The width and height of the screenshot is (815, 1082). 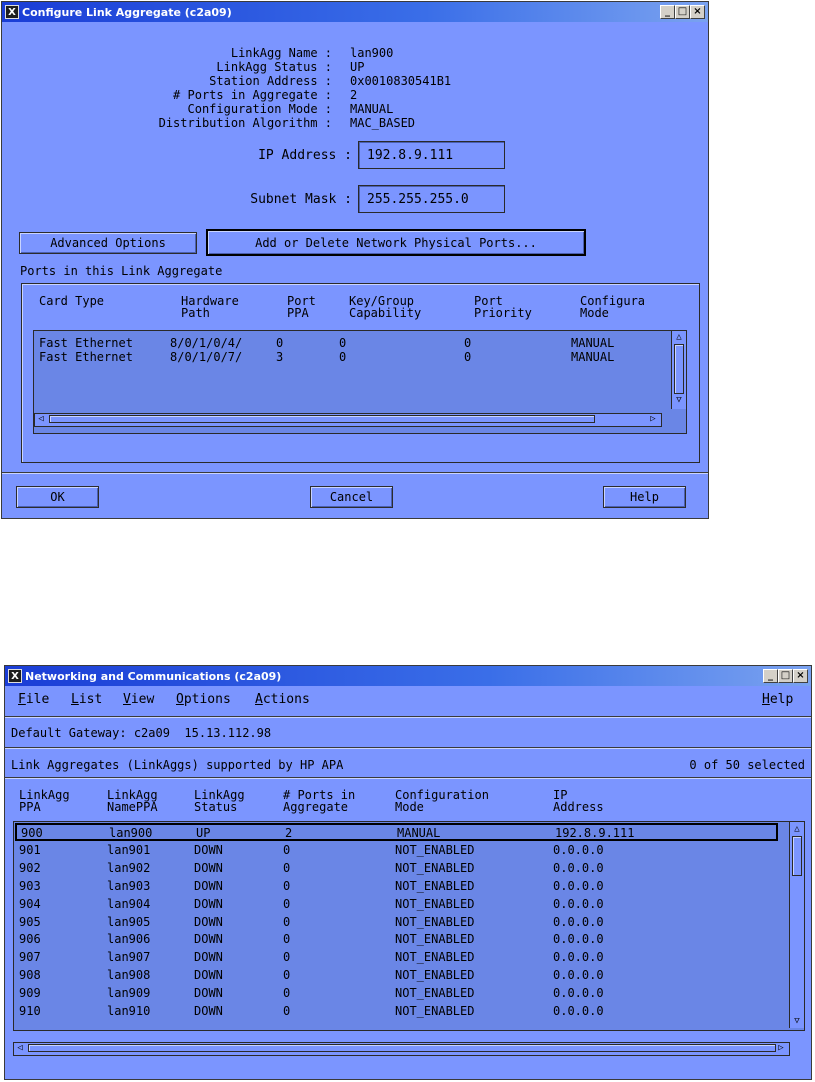 What do you see at coordinates (796, 925) in the screenshot?
I see `list-vertical-scrollbar: △ ▽` at bounding box center [796, 925].